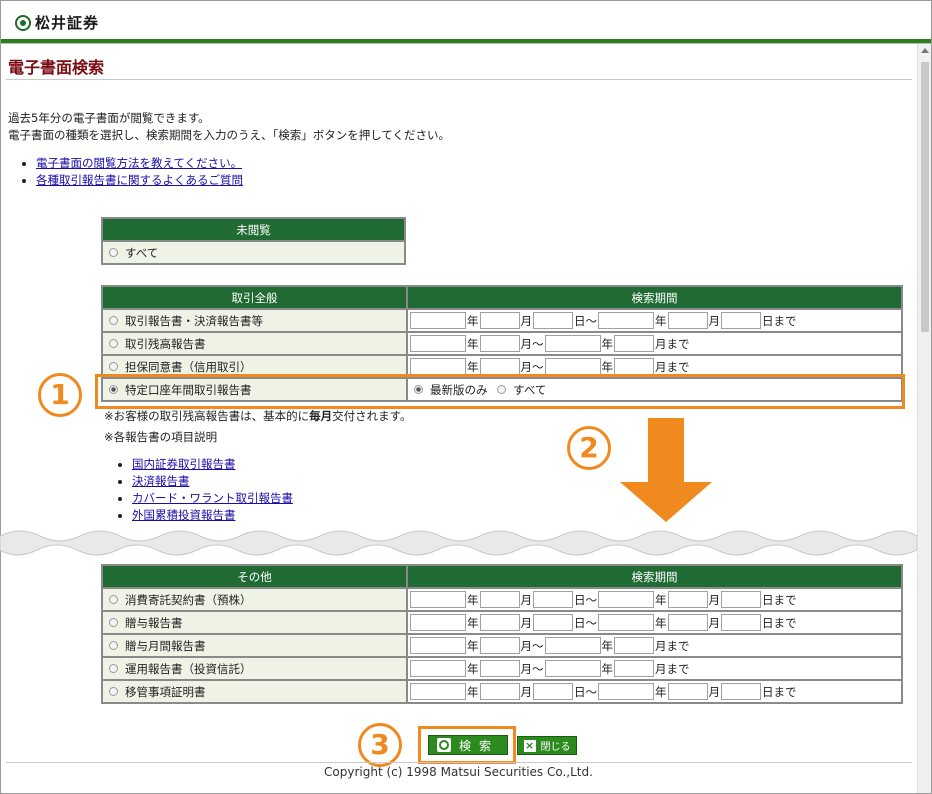 The height and width of the screenshot is (794, 932). Describe the element at coordinates (529, 745) in the screenshot. I see `close-icon: ×` at that location.